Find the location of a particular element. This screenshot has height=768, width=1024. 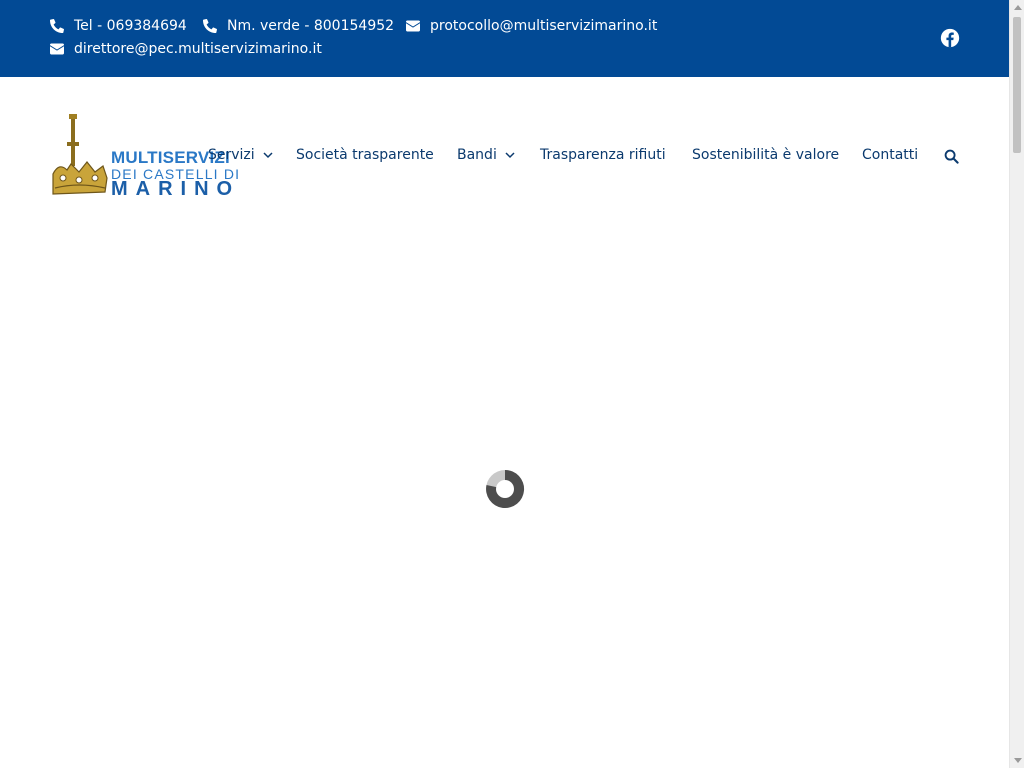

scrollbar-thumb is located at coordinates (1017, 85).